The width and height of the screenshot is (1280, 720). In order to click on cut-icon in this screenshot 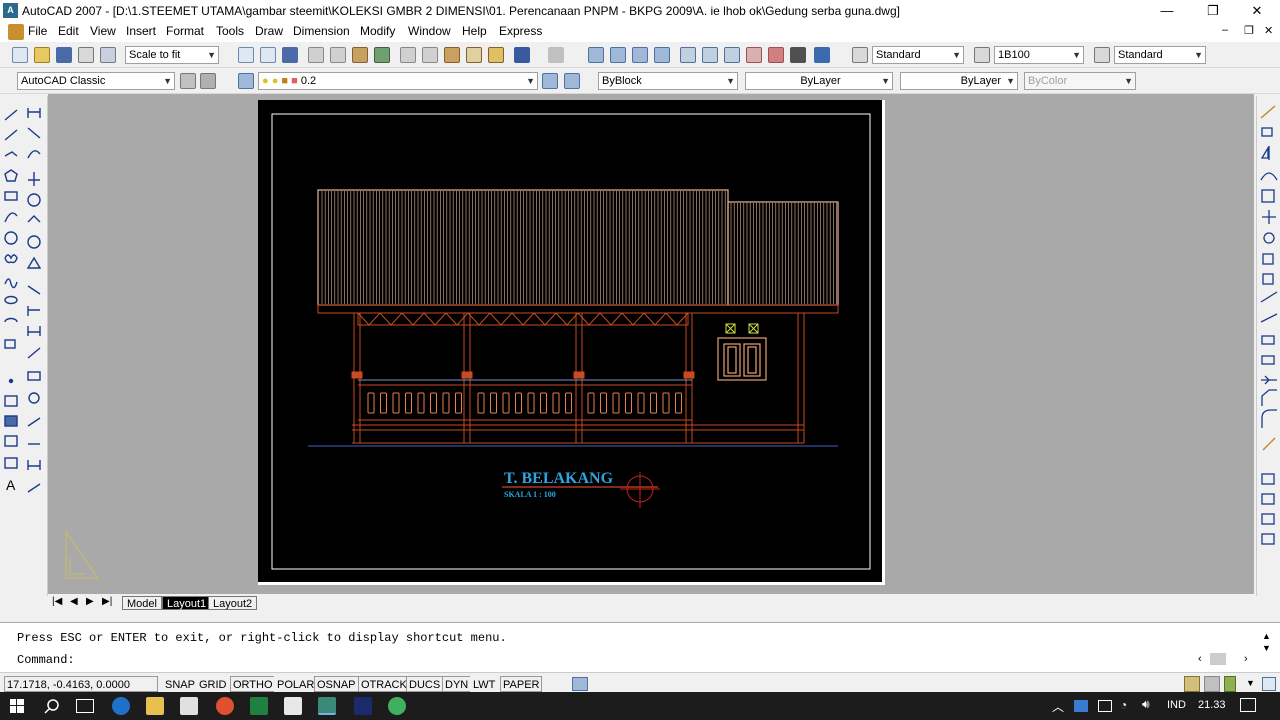, I will do `click(316, 55)`.